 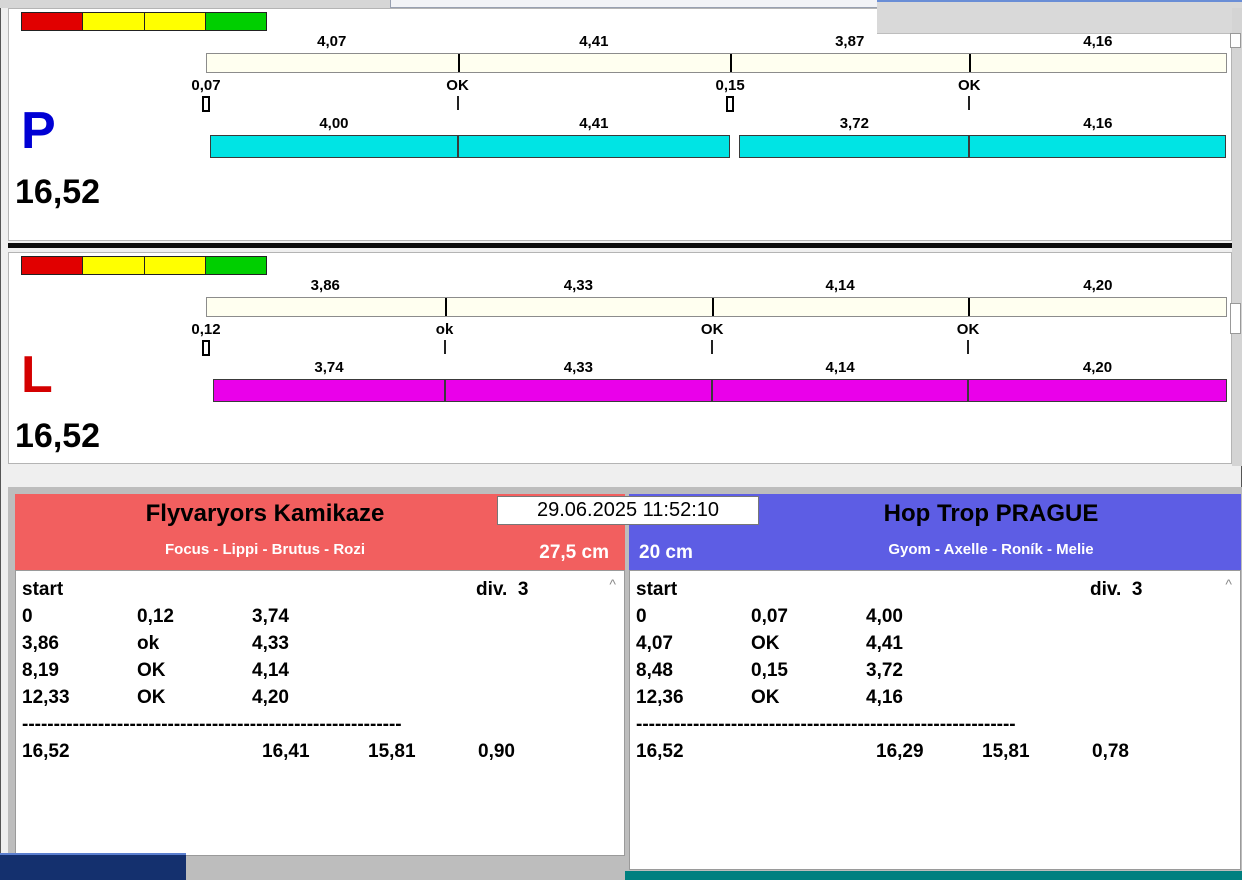 What do you see at coordinates (574, 552) in the screenshot?
I see `left-jump-height: 27,5 cm` at bounding box center [574, 552].